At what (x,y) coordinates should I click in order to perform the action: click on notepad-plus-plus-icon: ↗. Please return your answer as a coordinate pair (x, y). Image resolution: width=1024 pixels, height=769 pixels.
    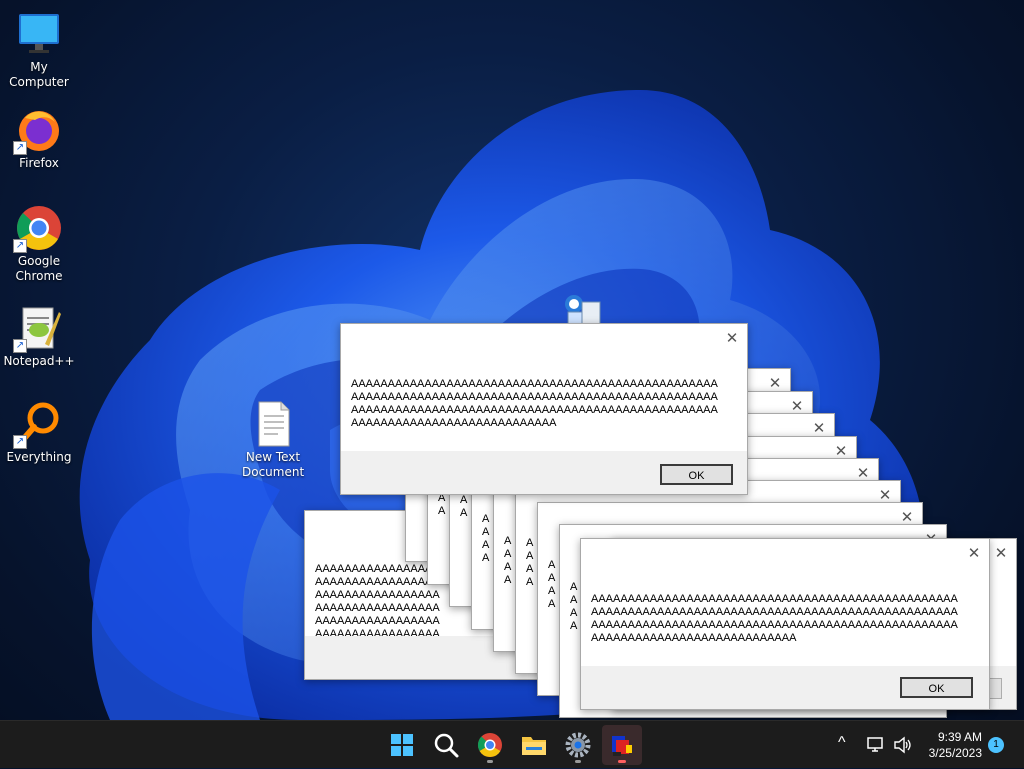
    Looking at the image, I should click on (38, 328).